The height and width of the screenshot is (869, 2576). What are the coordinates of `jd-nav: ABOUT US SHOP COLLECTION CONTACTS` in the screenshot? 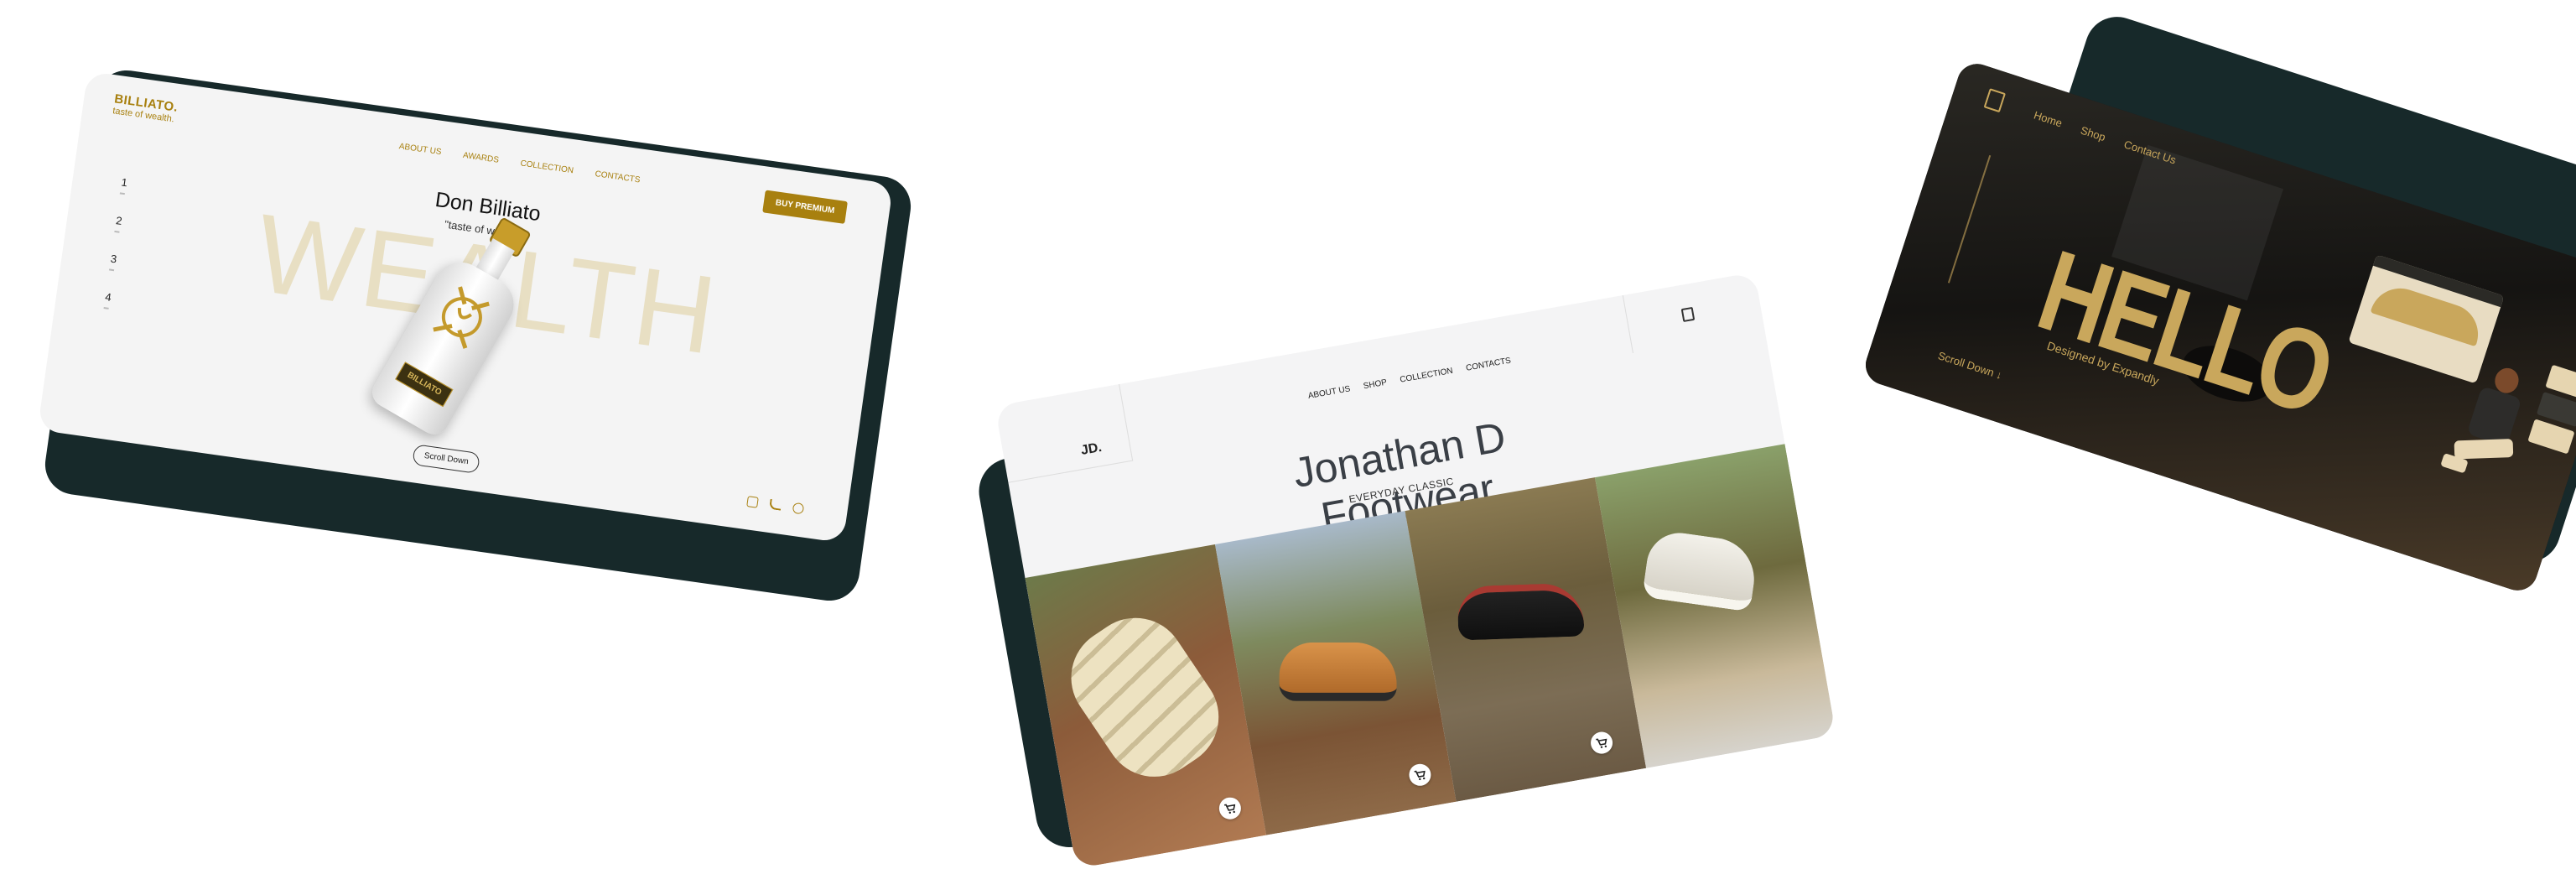 It's located at (1409, 378).